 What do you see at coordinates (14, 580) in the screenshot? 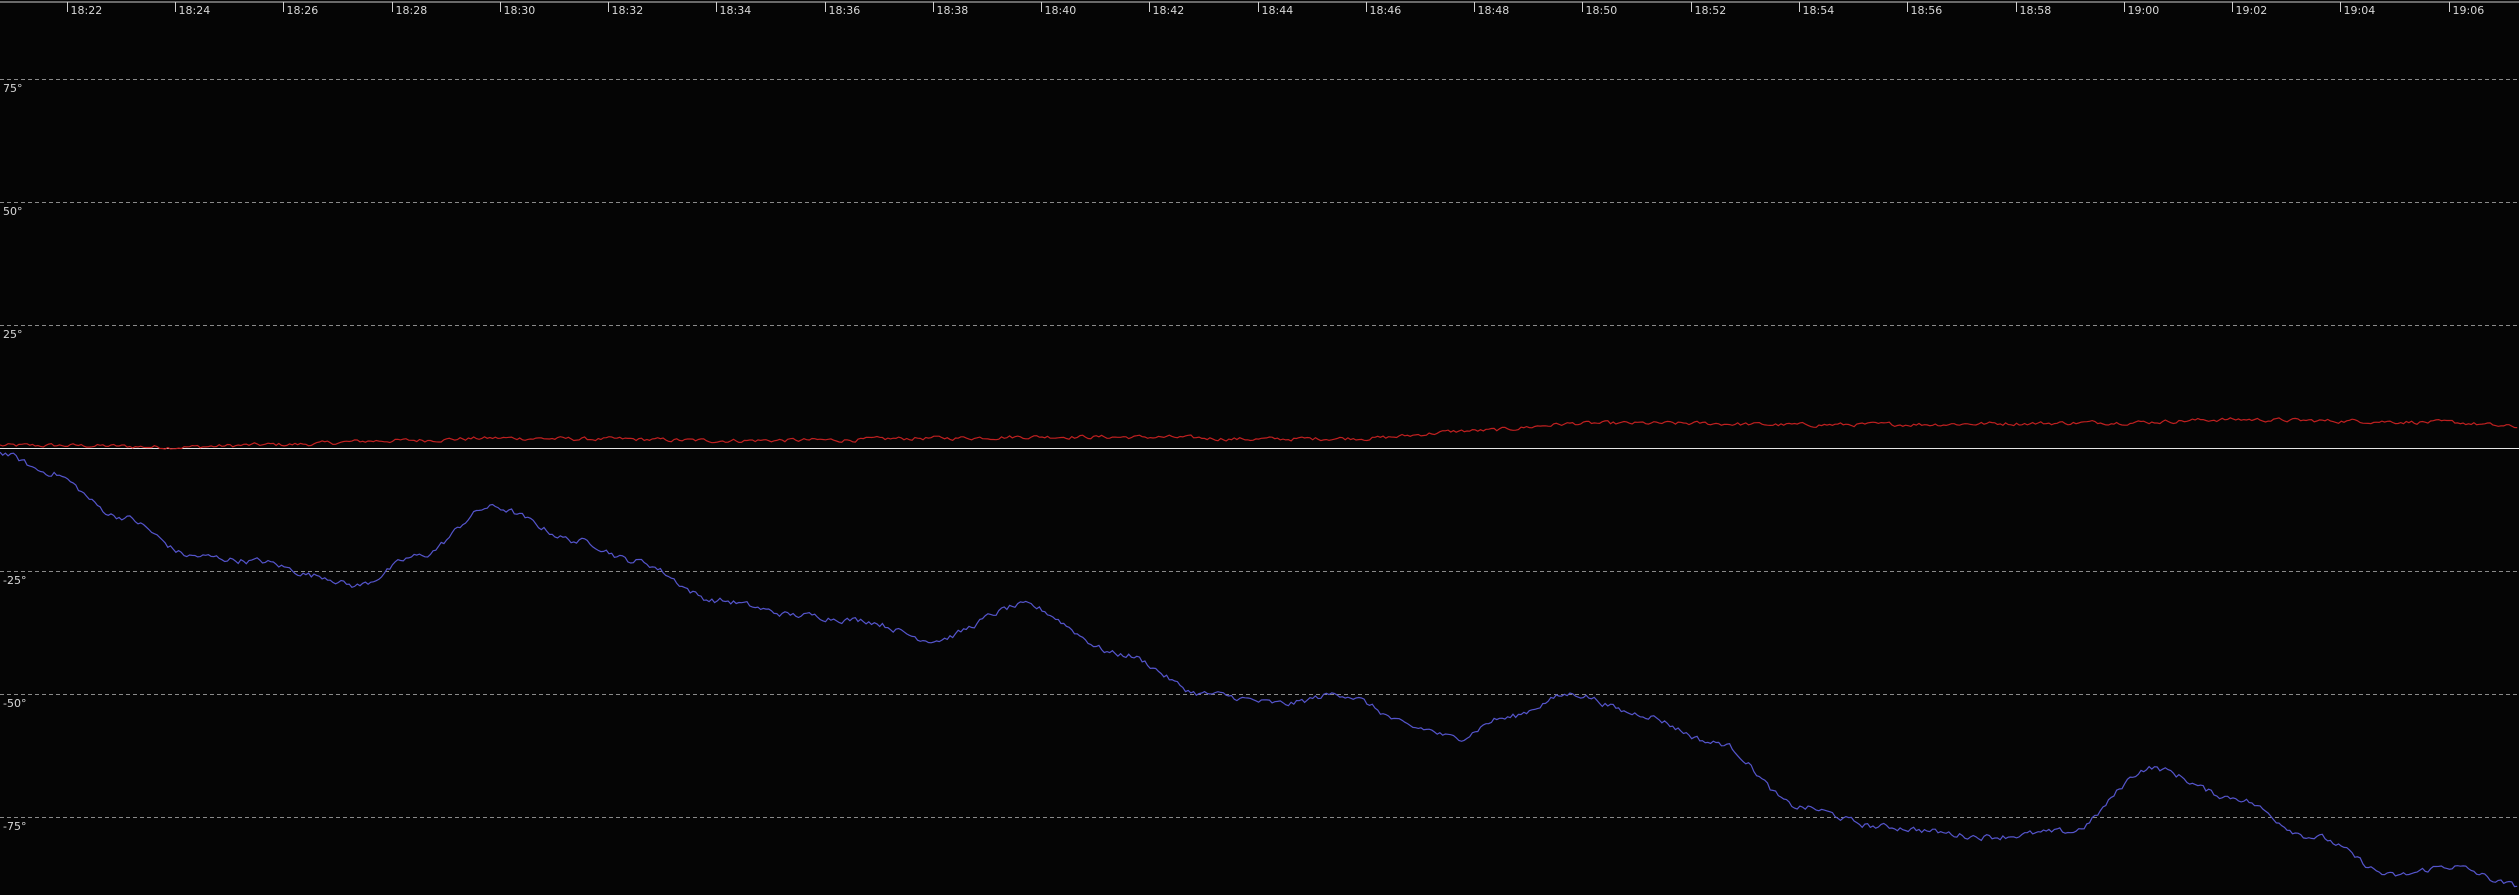
I see `y-tick-label: -25°` at bounding box center [14, 580].